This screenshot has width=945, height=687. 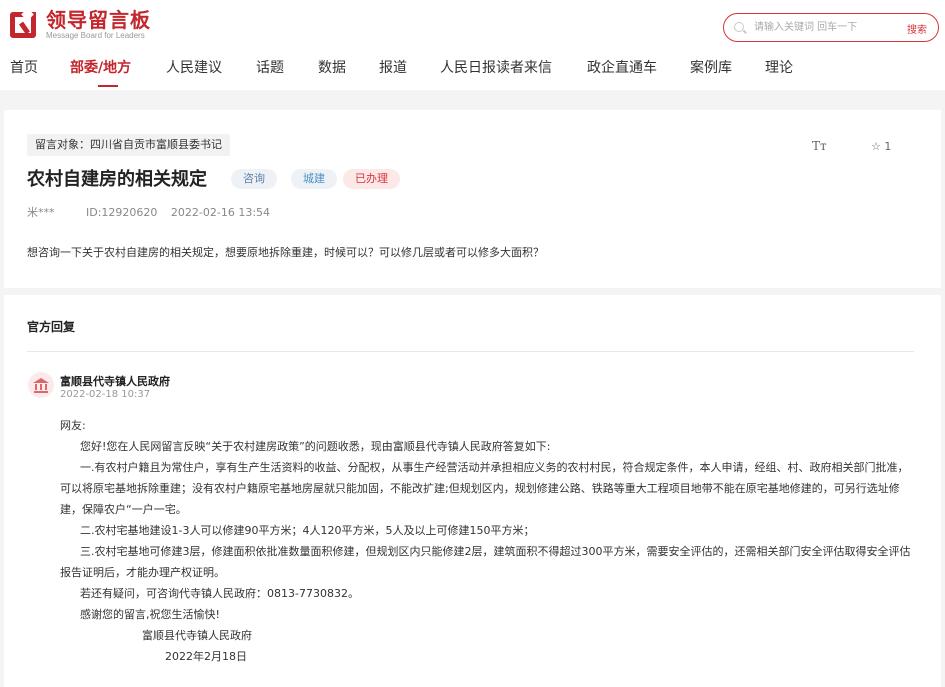 I want to click on nav-item-theory: 理论, so click(x=785, y=74).